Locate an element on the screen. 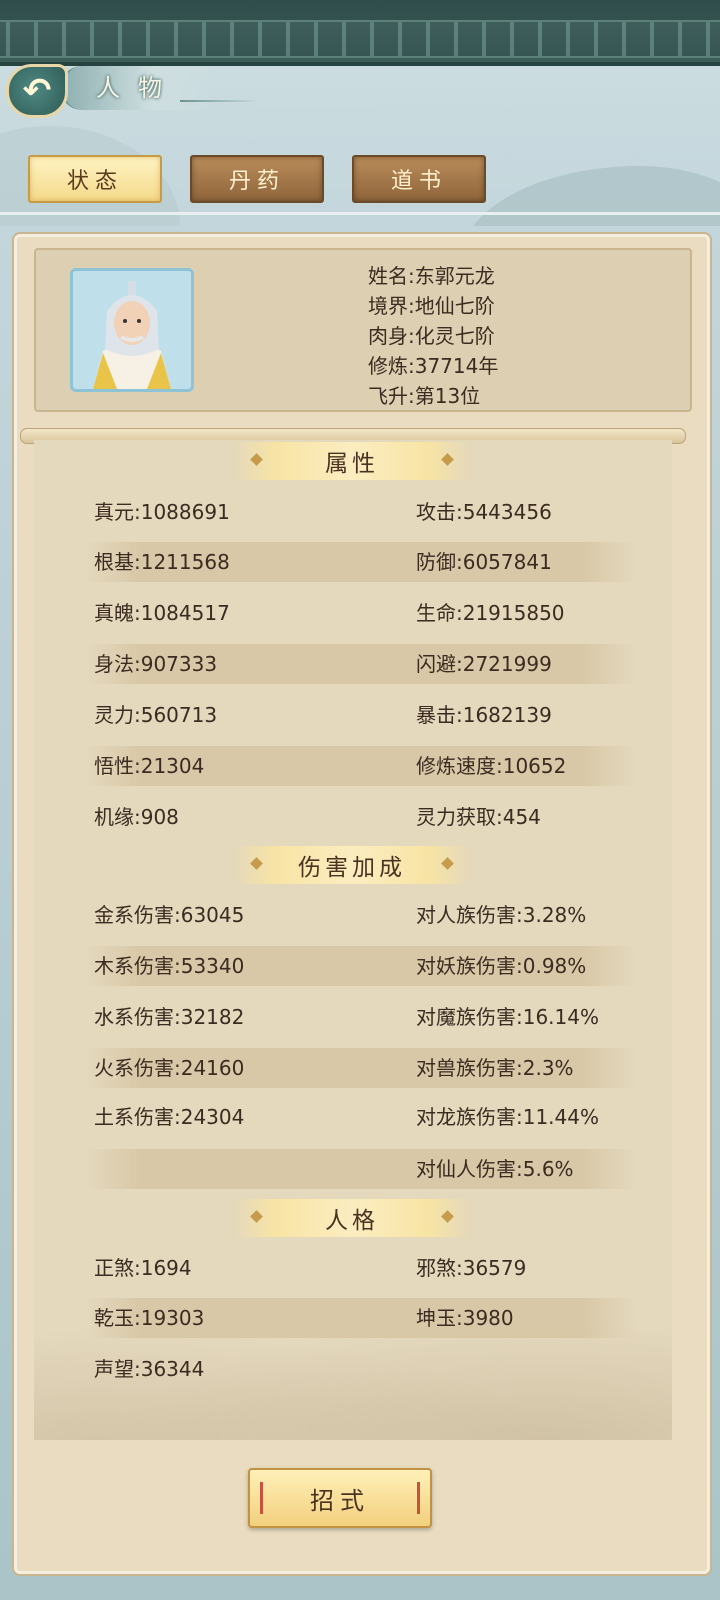  character-portrait-icon is located at coordinates (132, 330).